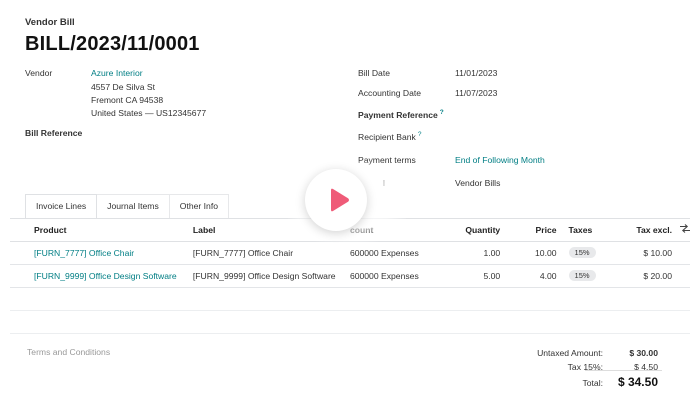  What do you see at coordinates (112, 44) in the screenshot?
I see `bill-number-title: BILL/2023/11/0001` at bounding box center [112, 44].